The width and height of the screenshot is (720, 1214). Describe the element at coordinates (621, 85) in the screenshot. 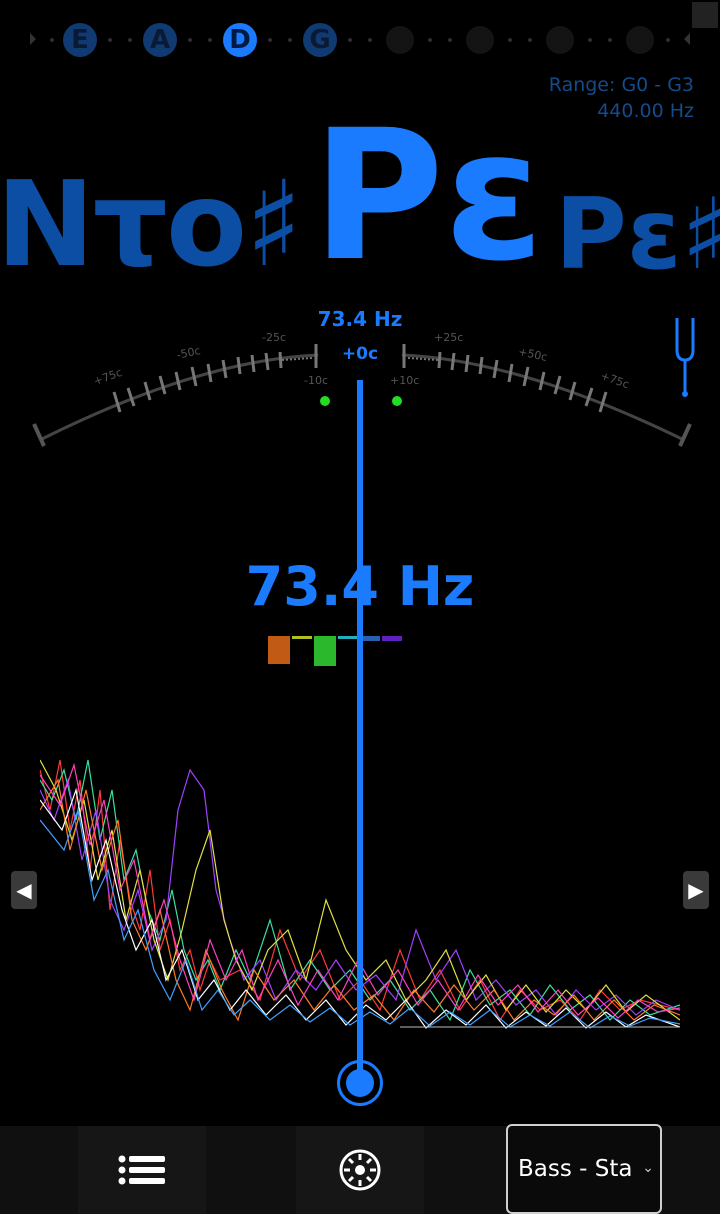

I see `range-text: Range: G0 - G3` at that location.